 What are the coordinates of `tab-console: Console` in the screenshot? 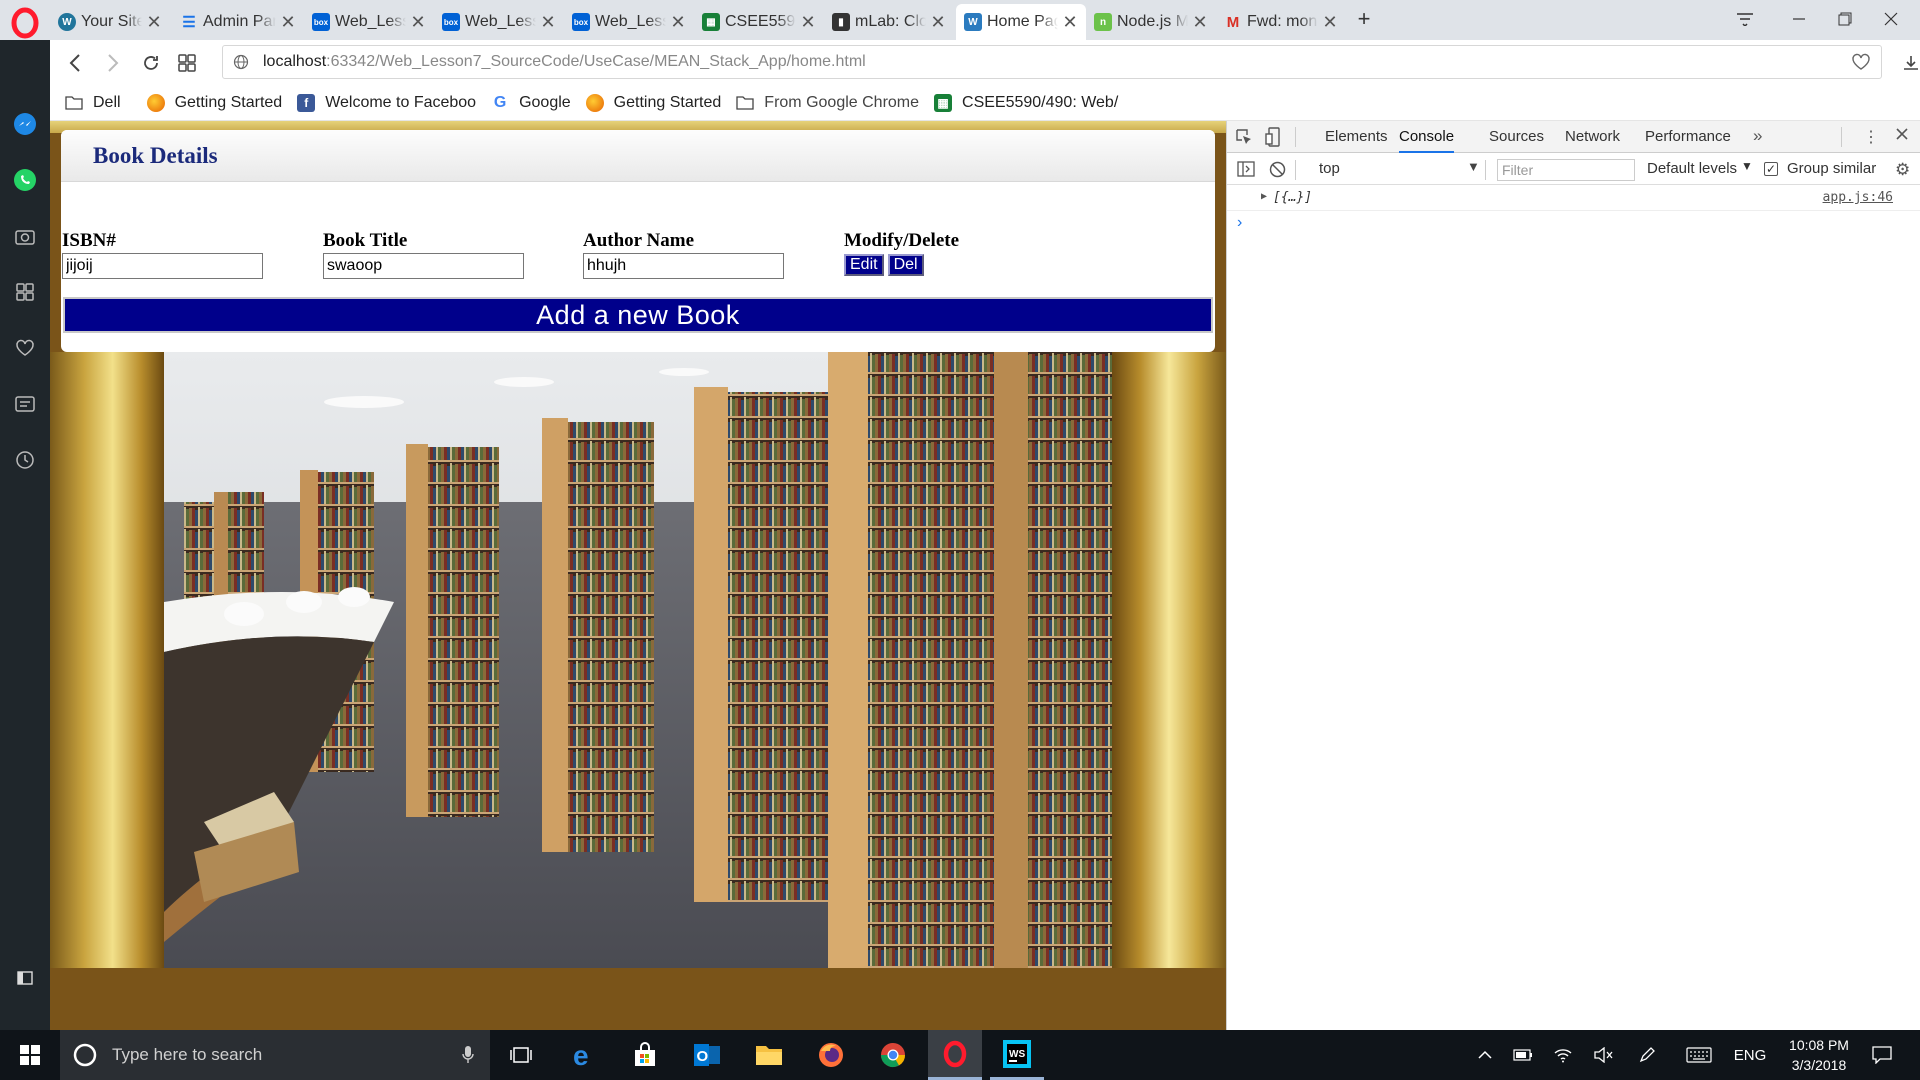 It's located at (1427, 137).